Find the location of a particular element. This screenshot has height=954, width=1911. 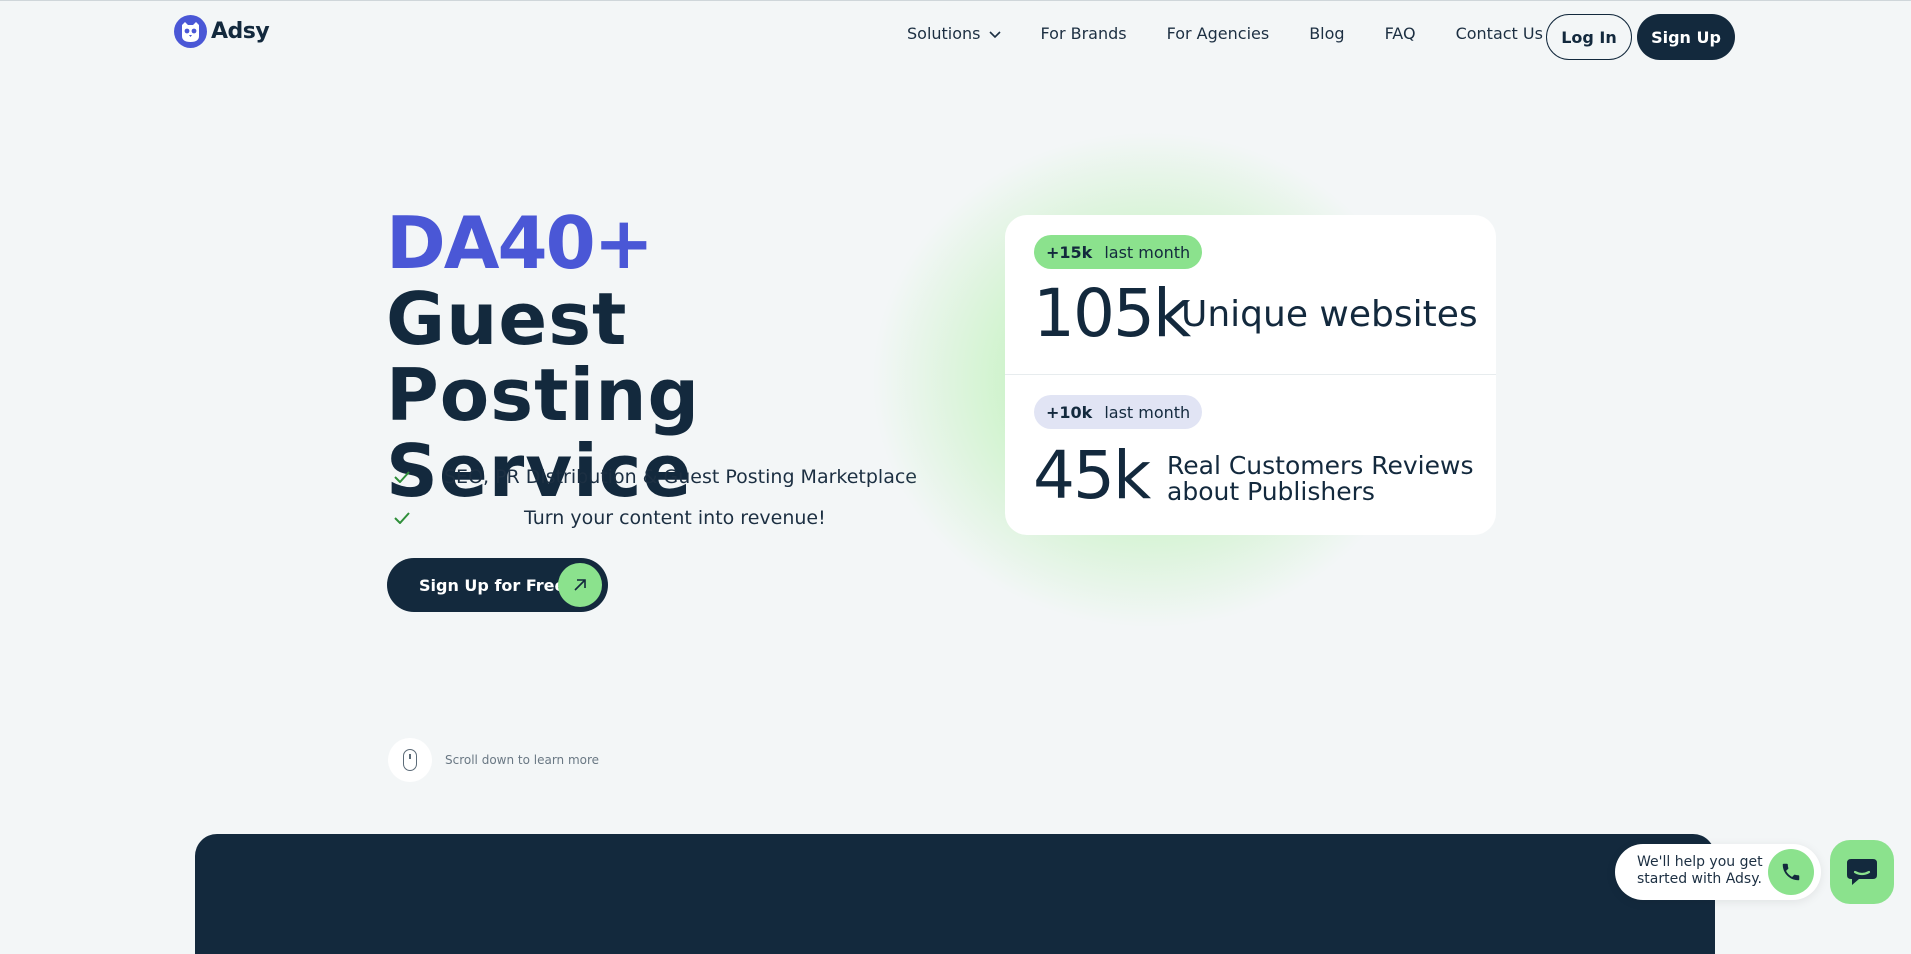

phone-icon is located at coordinates (1791, 872).